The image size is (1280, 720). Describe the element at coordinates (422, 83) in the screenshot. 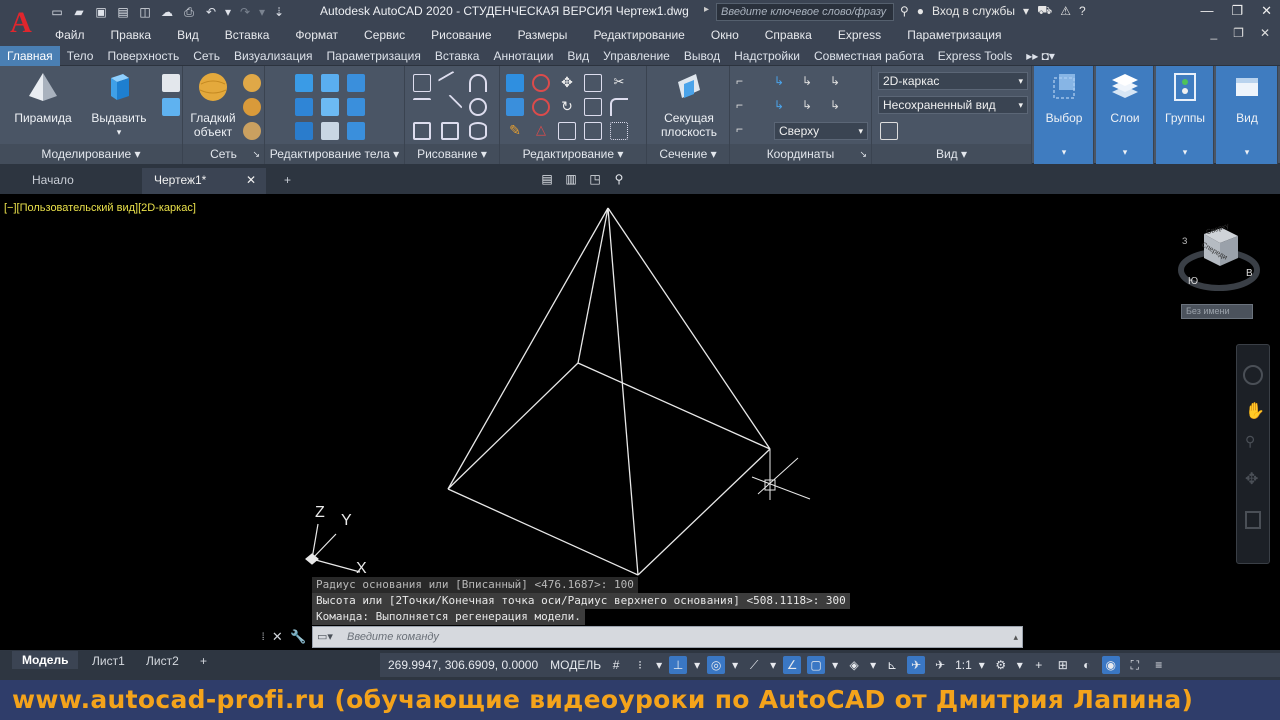

I see `polyline-icon` at that location.